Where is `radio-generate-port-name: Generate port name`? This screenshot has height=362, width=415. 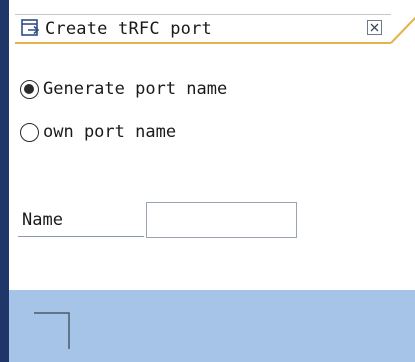 radio-generate-port-name: Generate port name is located at coordinates (123, 89).